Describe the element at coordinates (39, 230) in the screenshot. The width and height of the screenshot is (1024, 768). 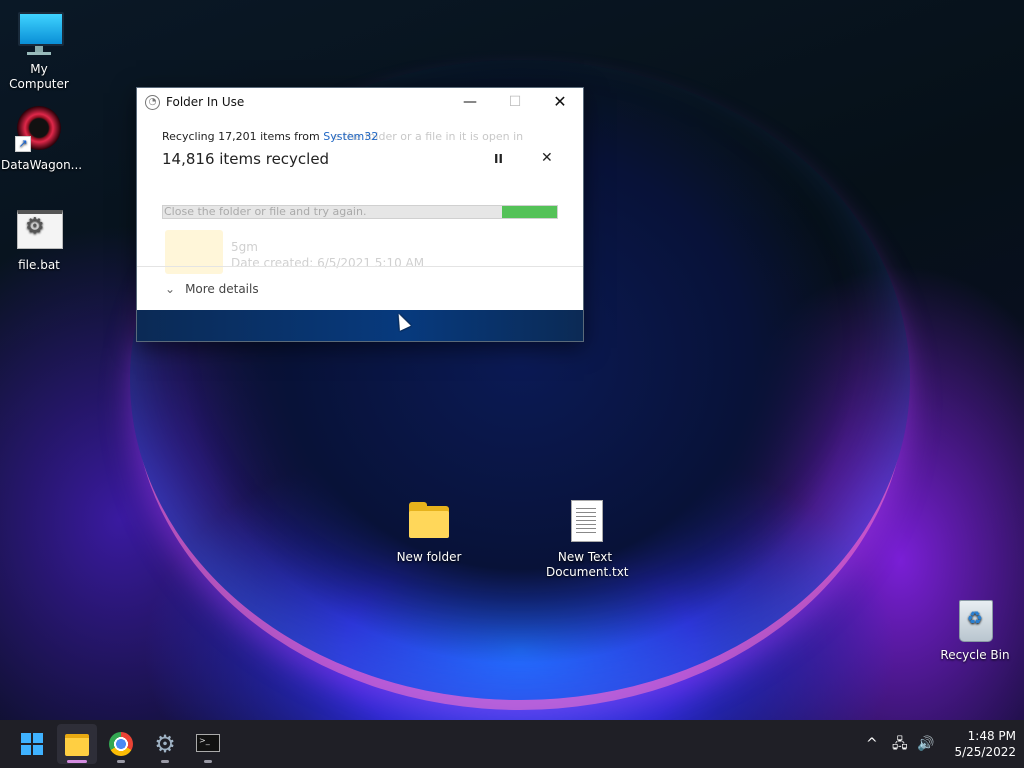
I see `batch-file-icon: ⚙` at that location.